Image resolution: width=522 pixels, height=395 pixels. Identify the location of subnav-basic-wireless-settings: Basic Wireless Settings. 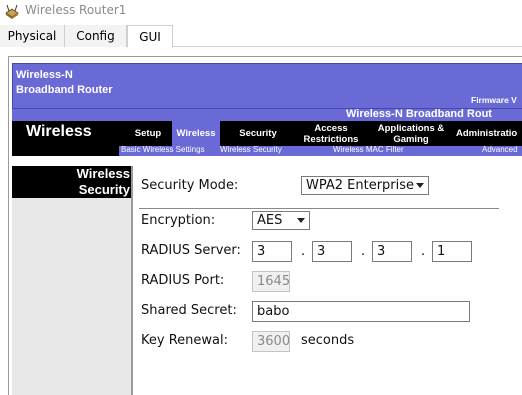
(163, 149).